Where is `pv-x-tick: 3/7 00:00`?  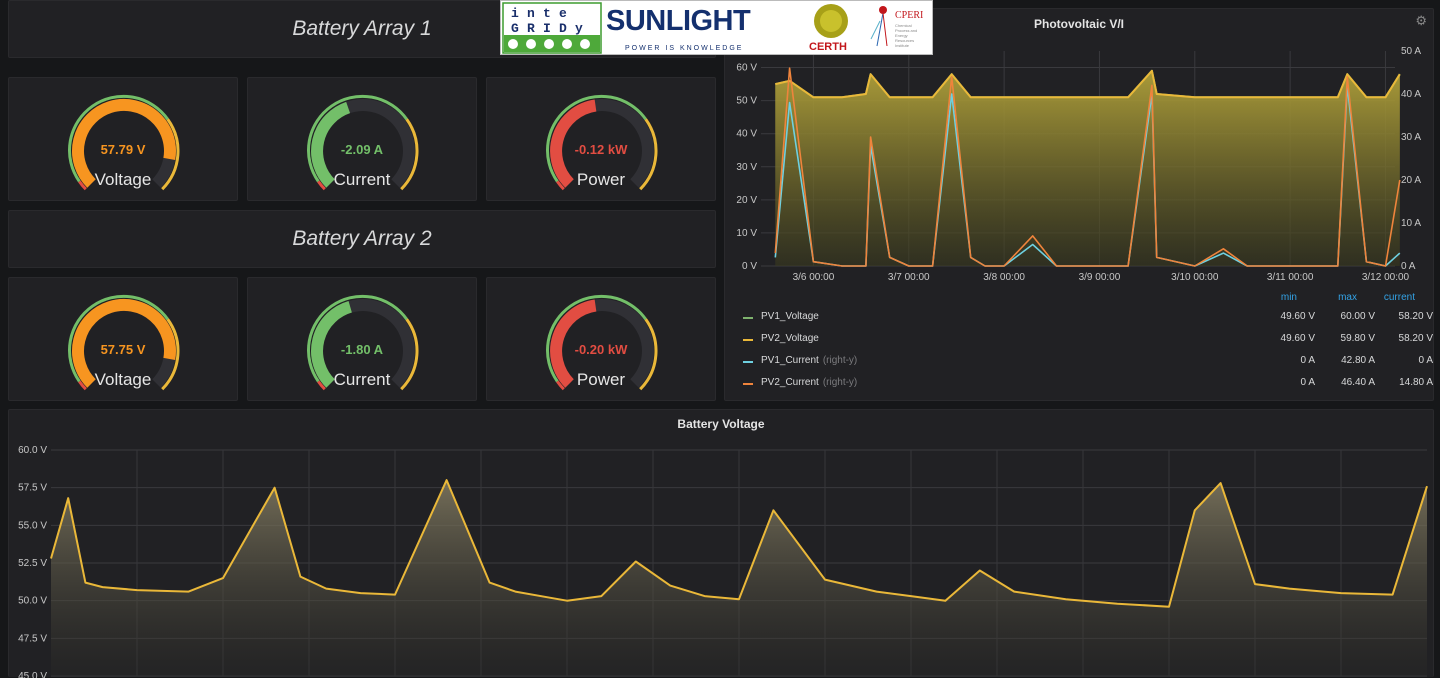
pv-x-tick: 3/7 00:00 is located at coordinates (909, 277).